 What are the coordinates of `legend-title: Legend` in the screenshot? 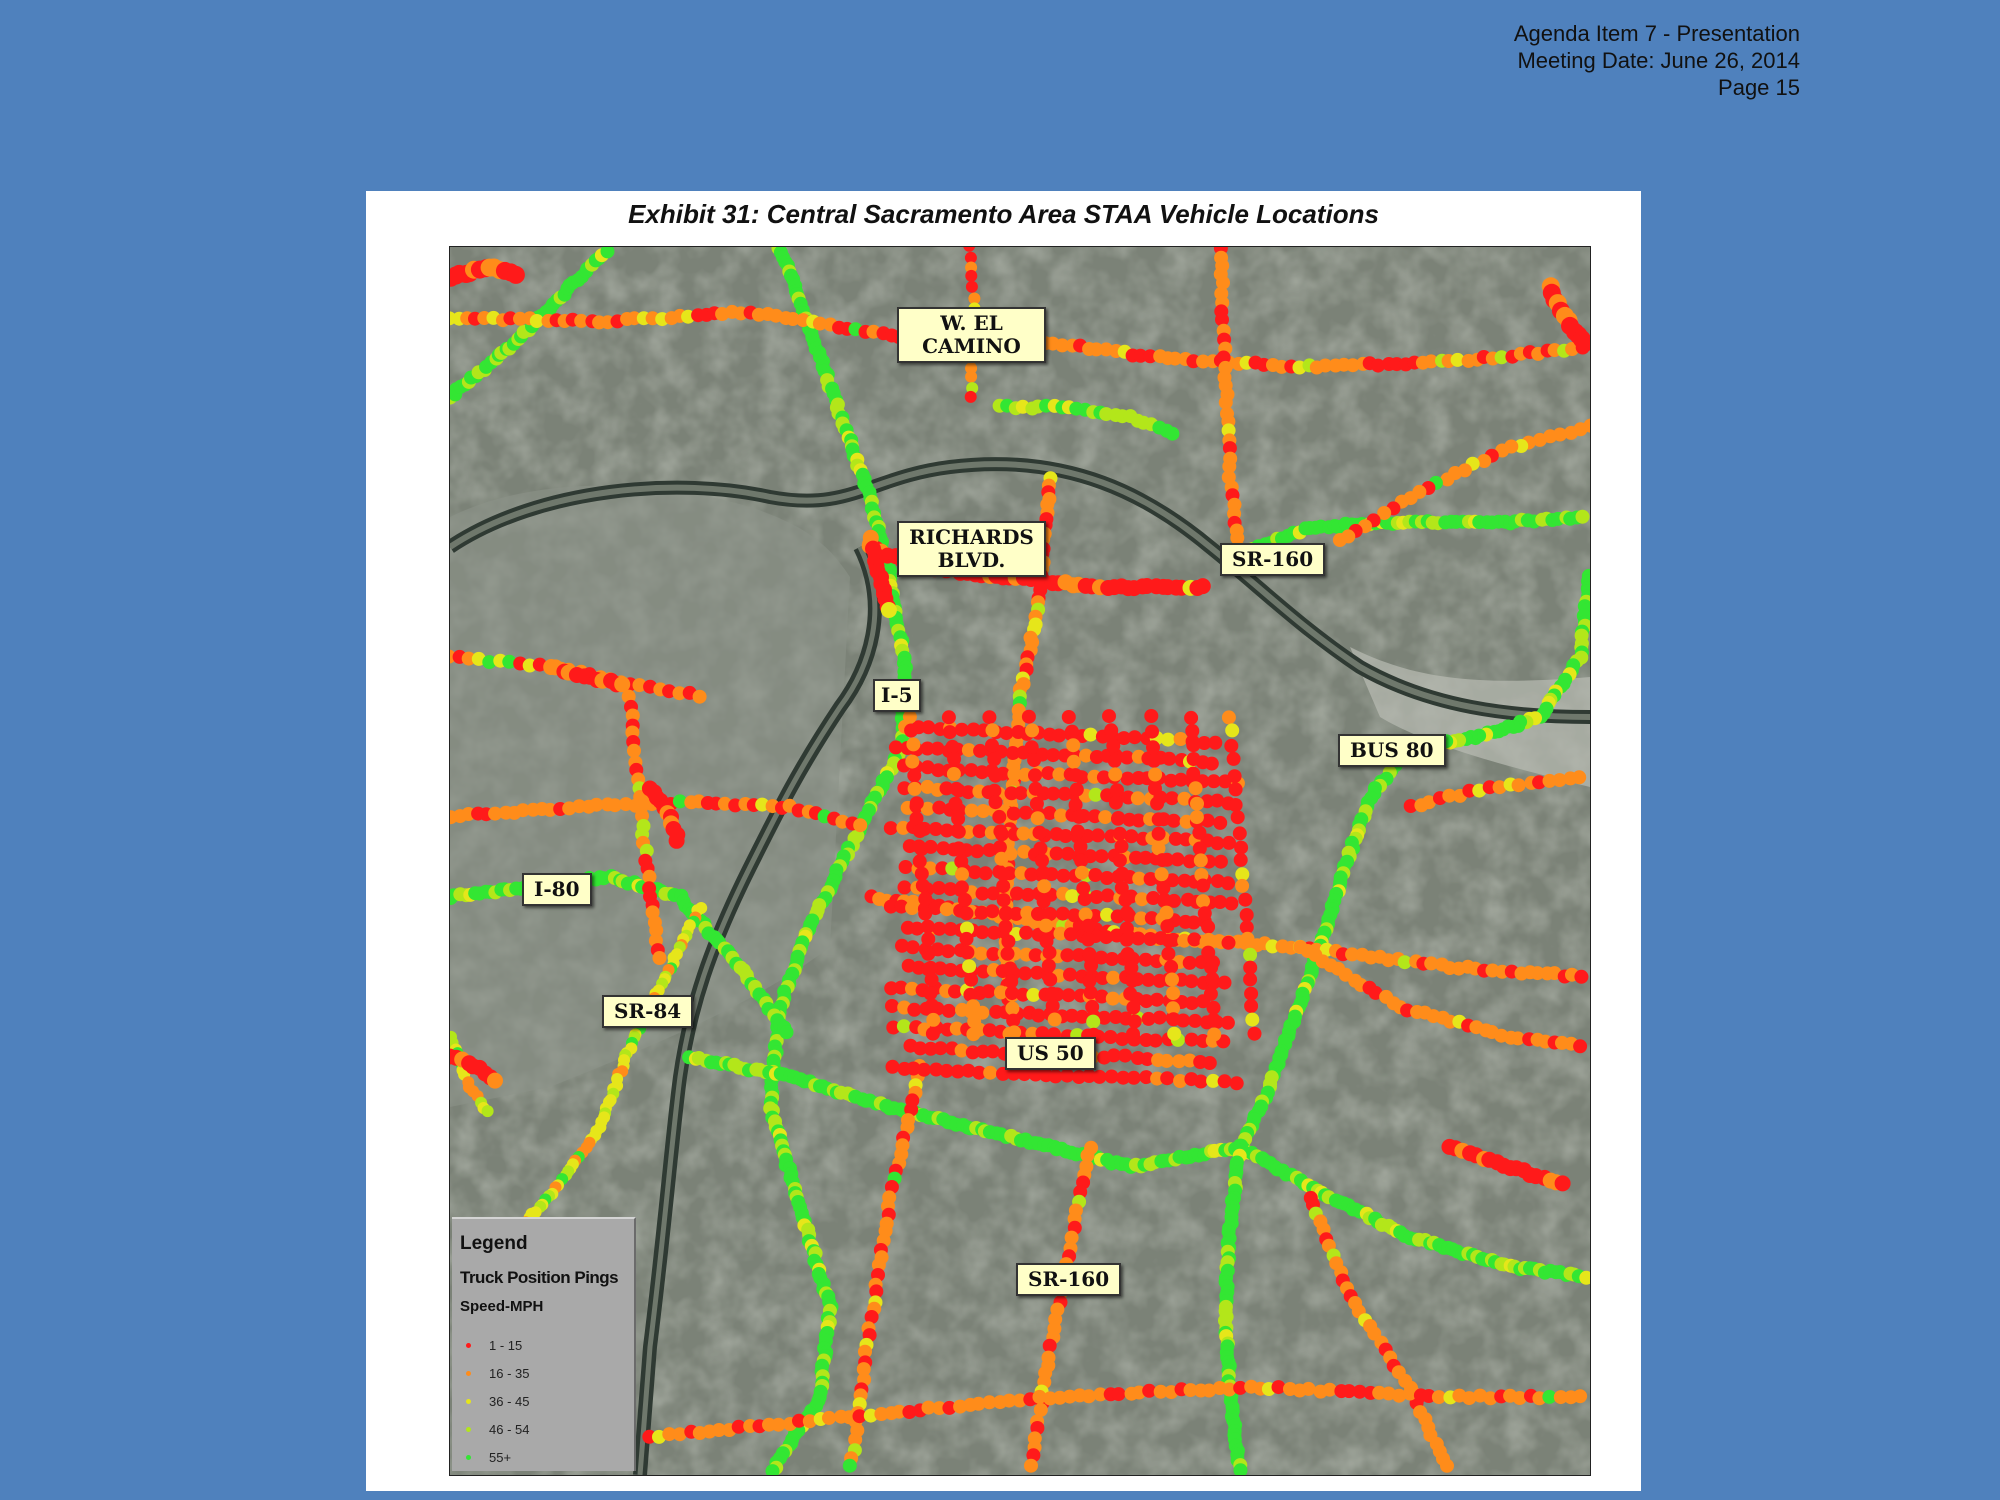 It's located at (494, 1243).